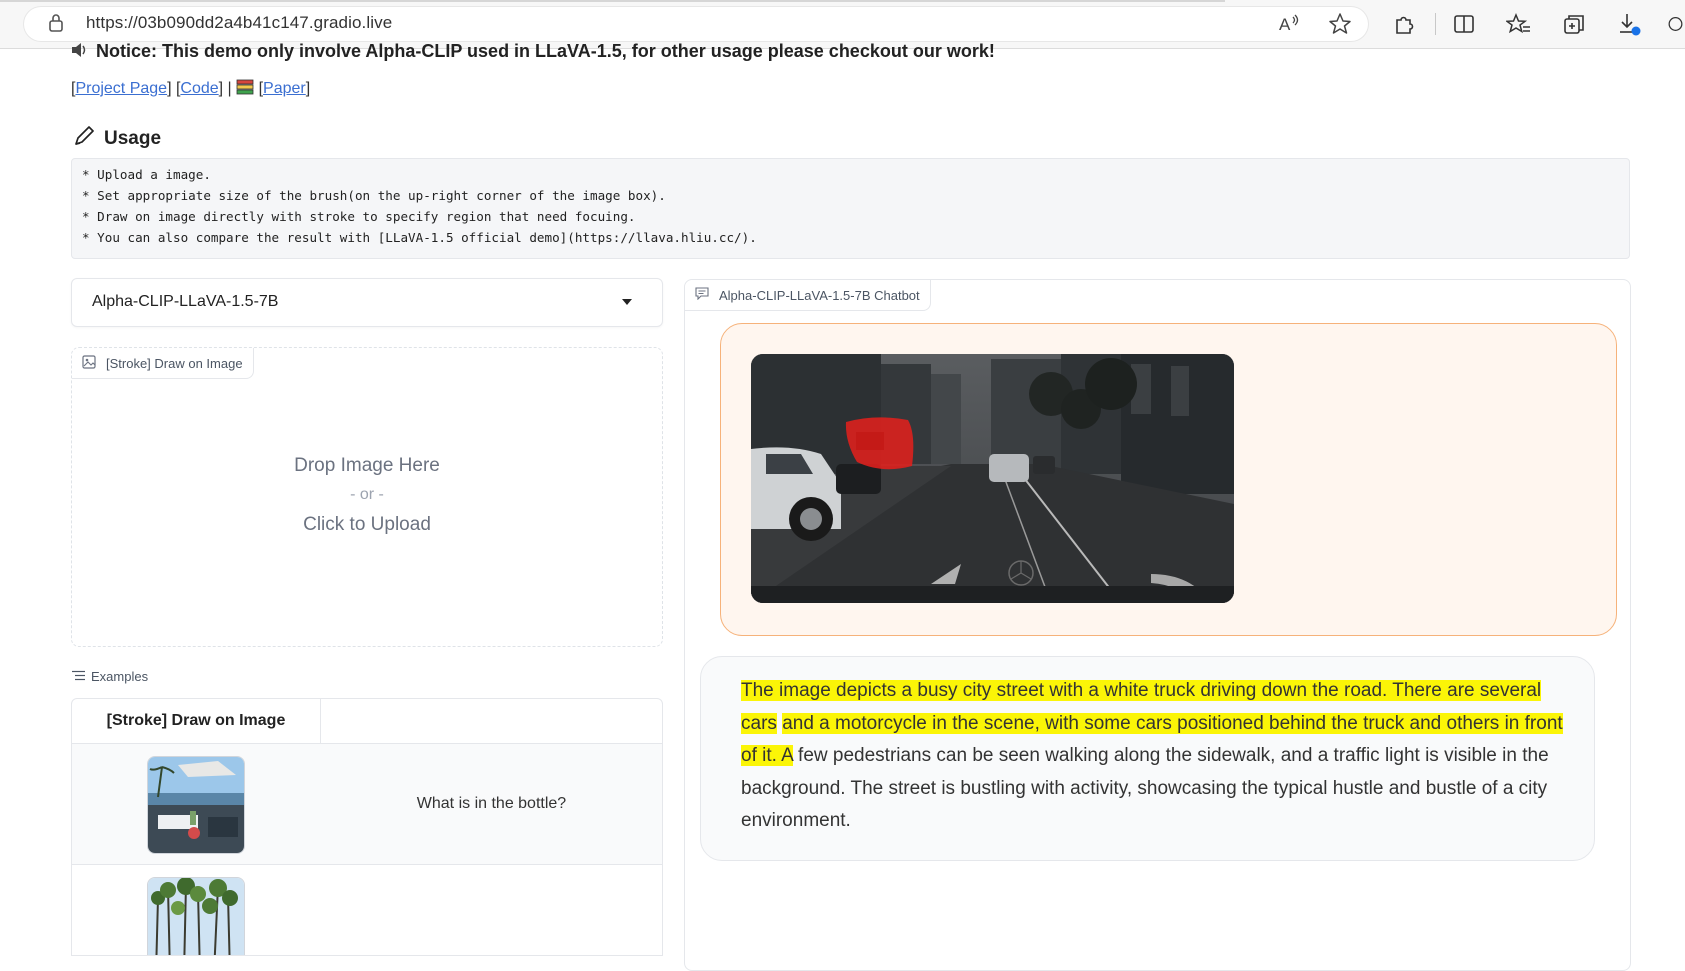 The width and height of the screenshot is (1685, 971). I want to click on example-question: What is in the bottle?, so click(491, 803).